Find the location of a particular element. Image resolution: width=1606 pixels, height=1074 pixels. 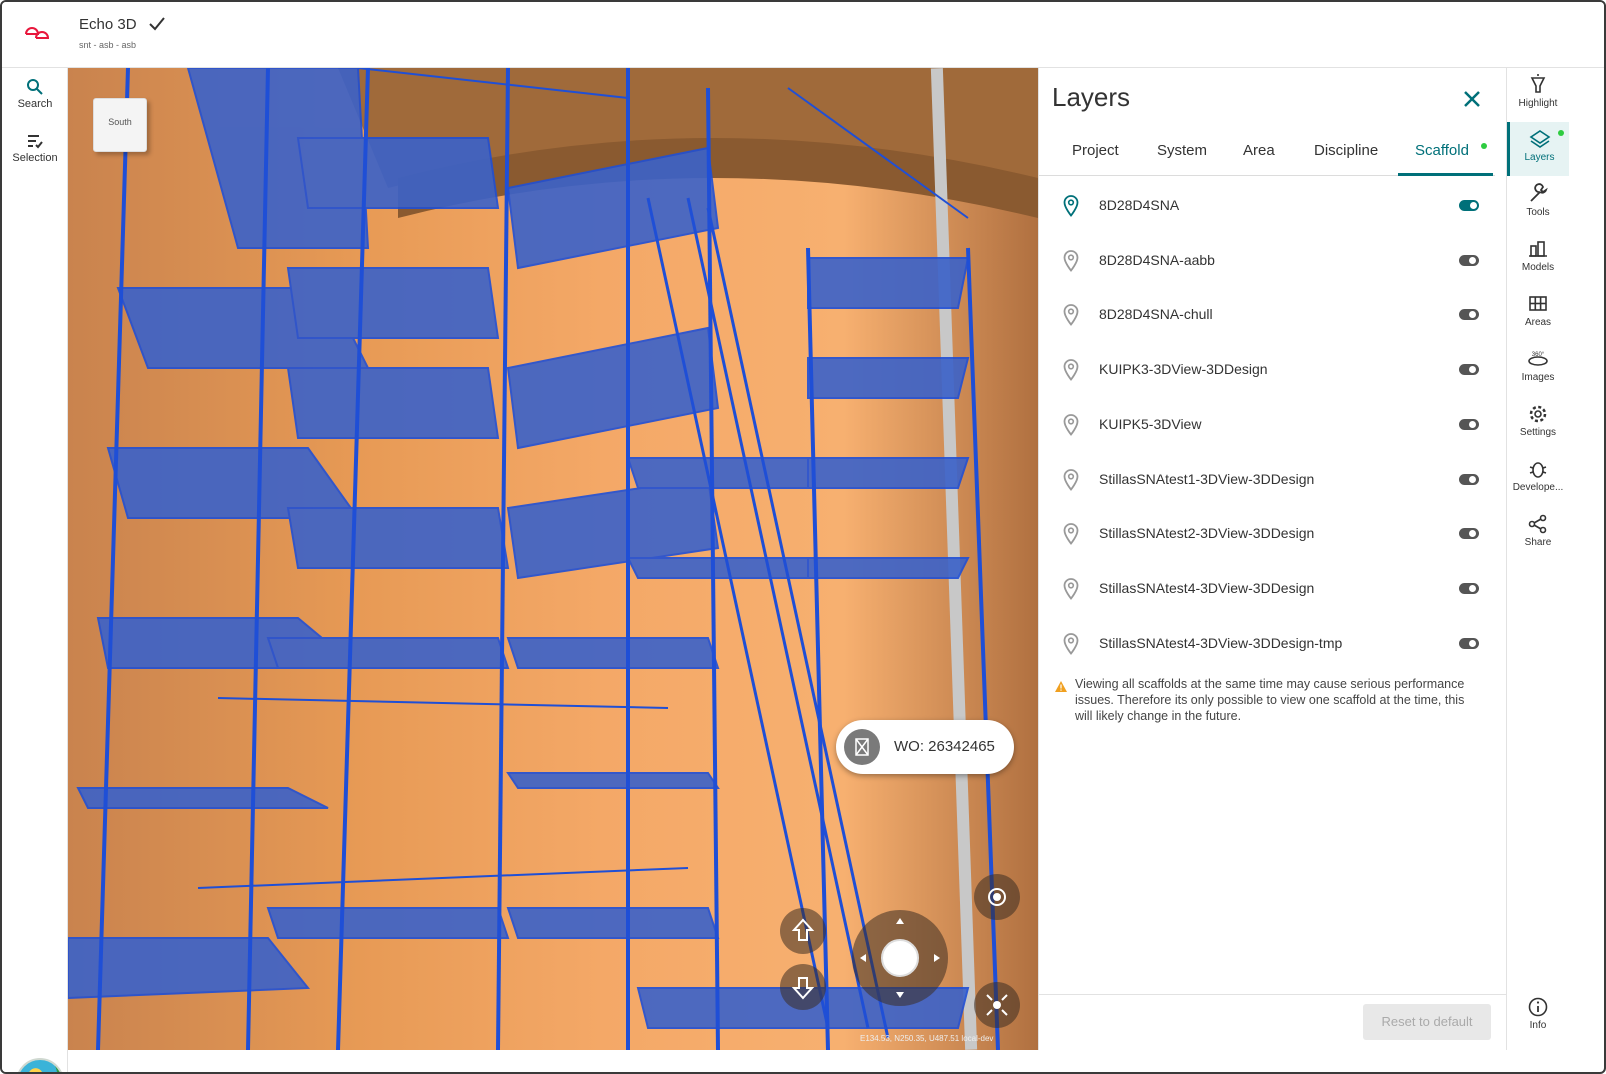

highlight-label: Highlight is located at coordinates (1538, 103).